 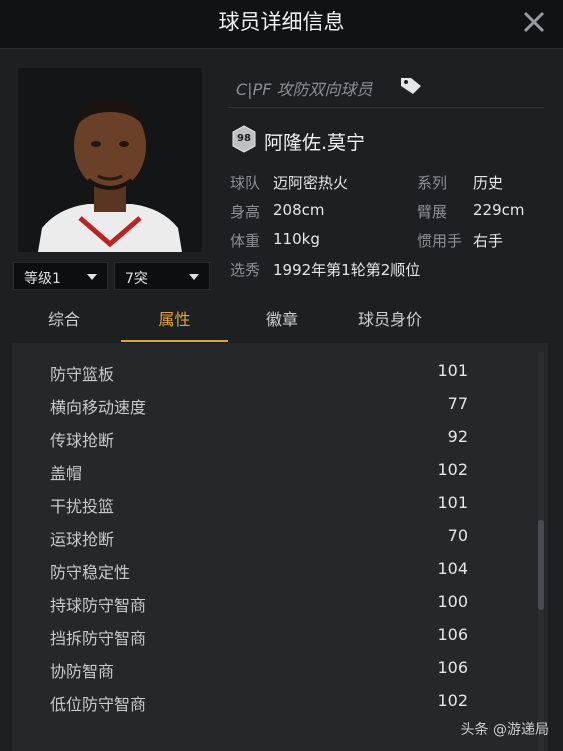 What do you see at coordinates (272, 371) in the screenshot?
I see `list-item: 防守篮板 101` at bounding box center [272, 371].